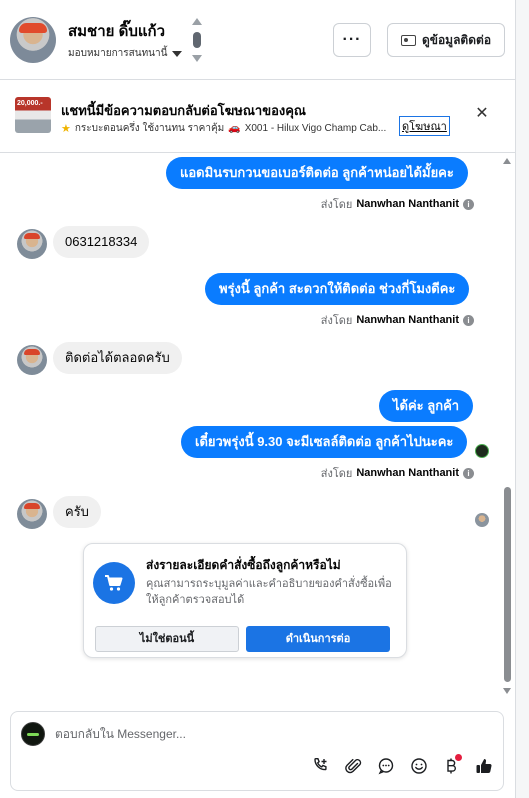 The height and width of the screenshot is (798, 529). Describe the element at coordinates (257, 751) in the screenshot. I see `message-composer` at that location.